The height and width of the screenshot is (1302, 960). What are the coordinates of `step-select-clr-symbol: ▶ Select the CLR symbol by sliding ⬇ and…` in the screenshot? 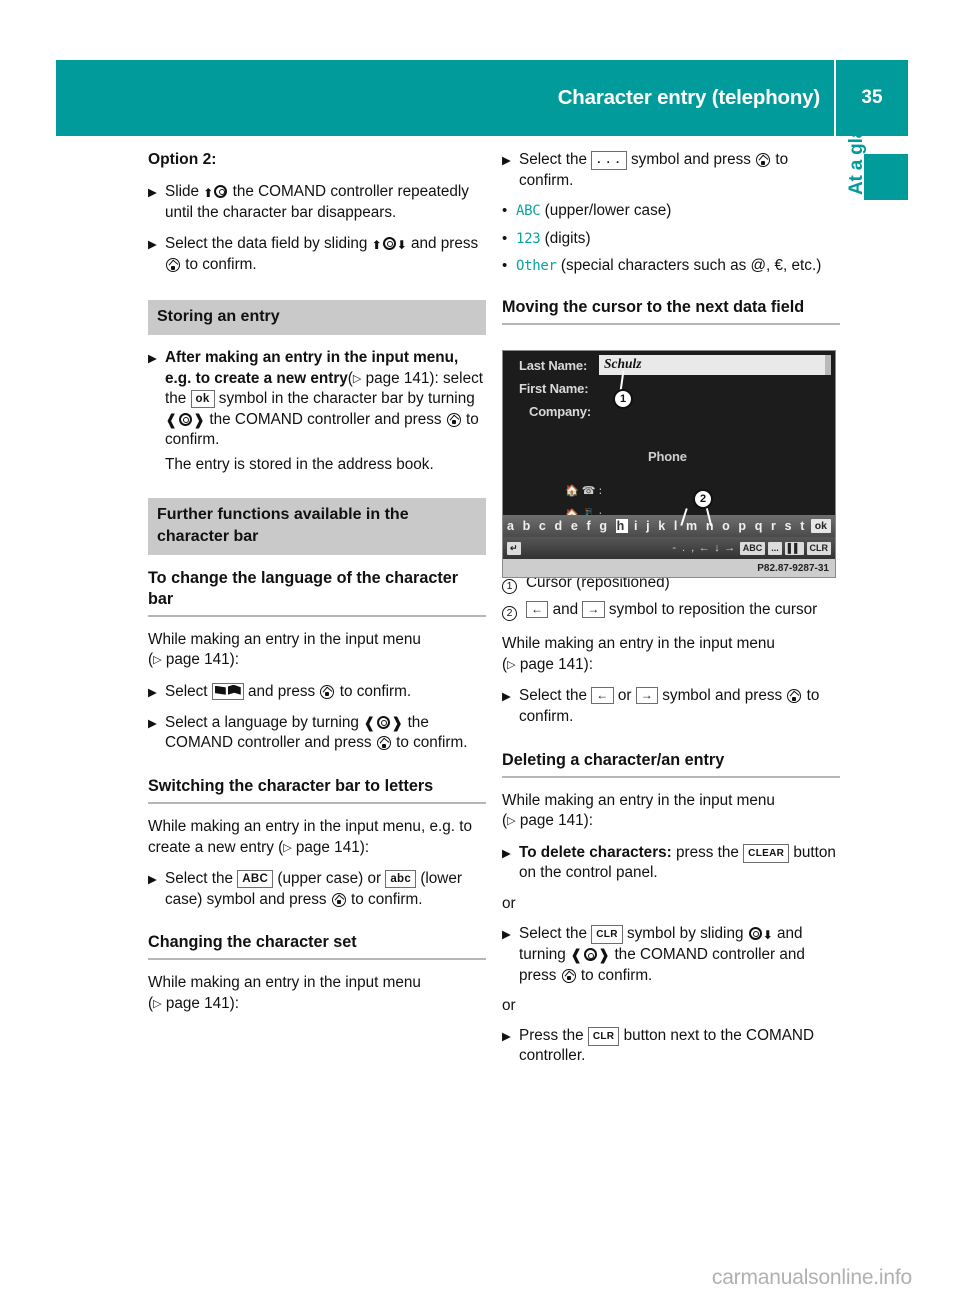 It's located at (671, 955).